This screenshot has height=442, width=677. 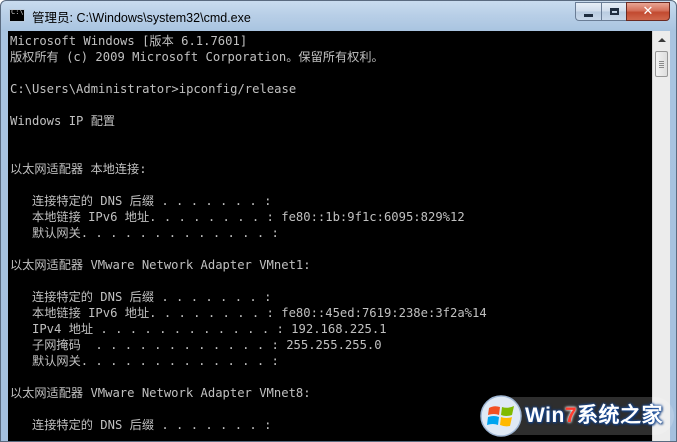 I want to click on window-title: 管理员: C:\Windows\system32\cmd.exe, so click(x=141, y=18).